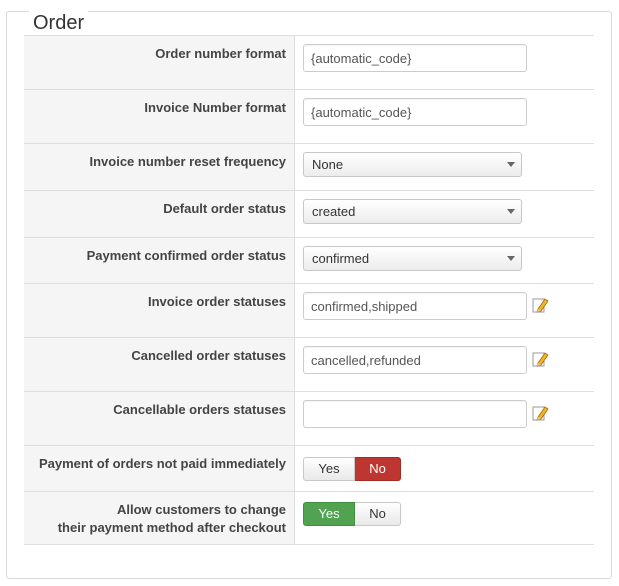  Describe the element at coordinates (415, 306) in the screenshot. I see `invoice-order-statuses-input` at that location.